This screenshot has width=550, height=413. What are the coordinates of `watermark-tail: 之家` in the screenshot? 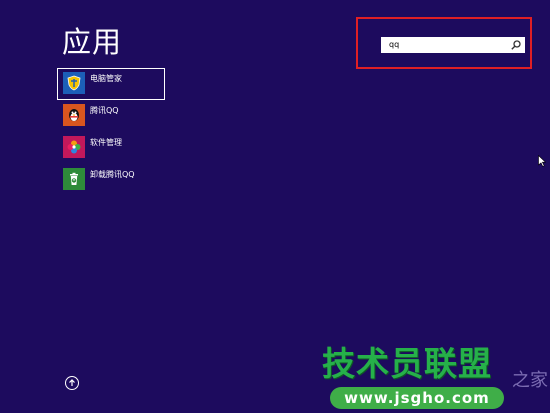 It's located at (530, 380).